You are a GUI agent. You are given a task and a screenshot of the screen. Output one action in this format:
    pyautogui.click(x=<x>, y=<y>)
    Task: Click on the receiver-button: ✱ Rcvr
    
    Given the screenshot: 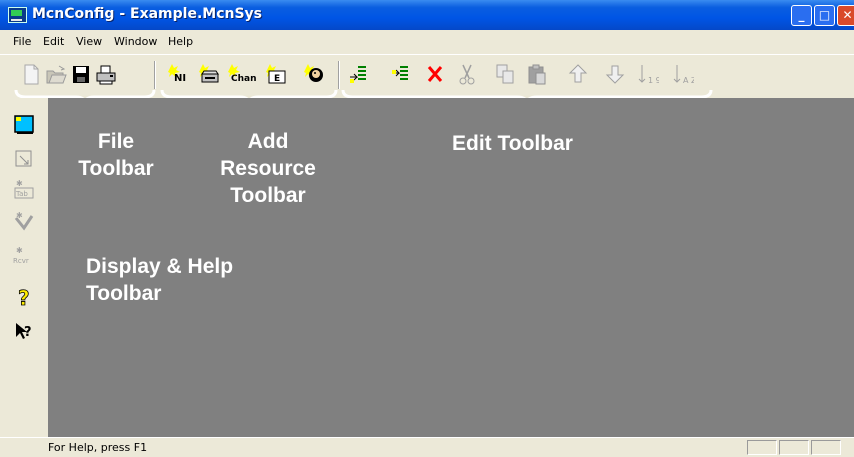 What is the action you would take?
    pyautogui.click(x=24, y=255)
    